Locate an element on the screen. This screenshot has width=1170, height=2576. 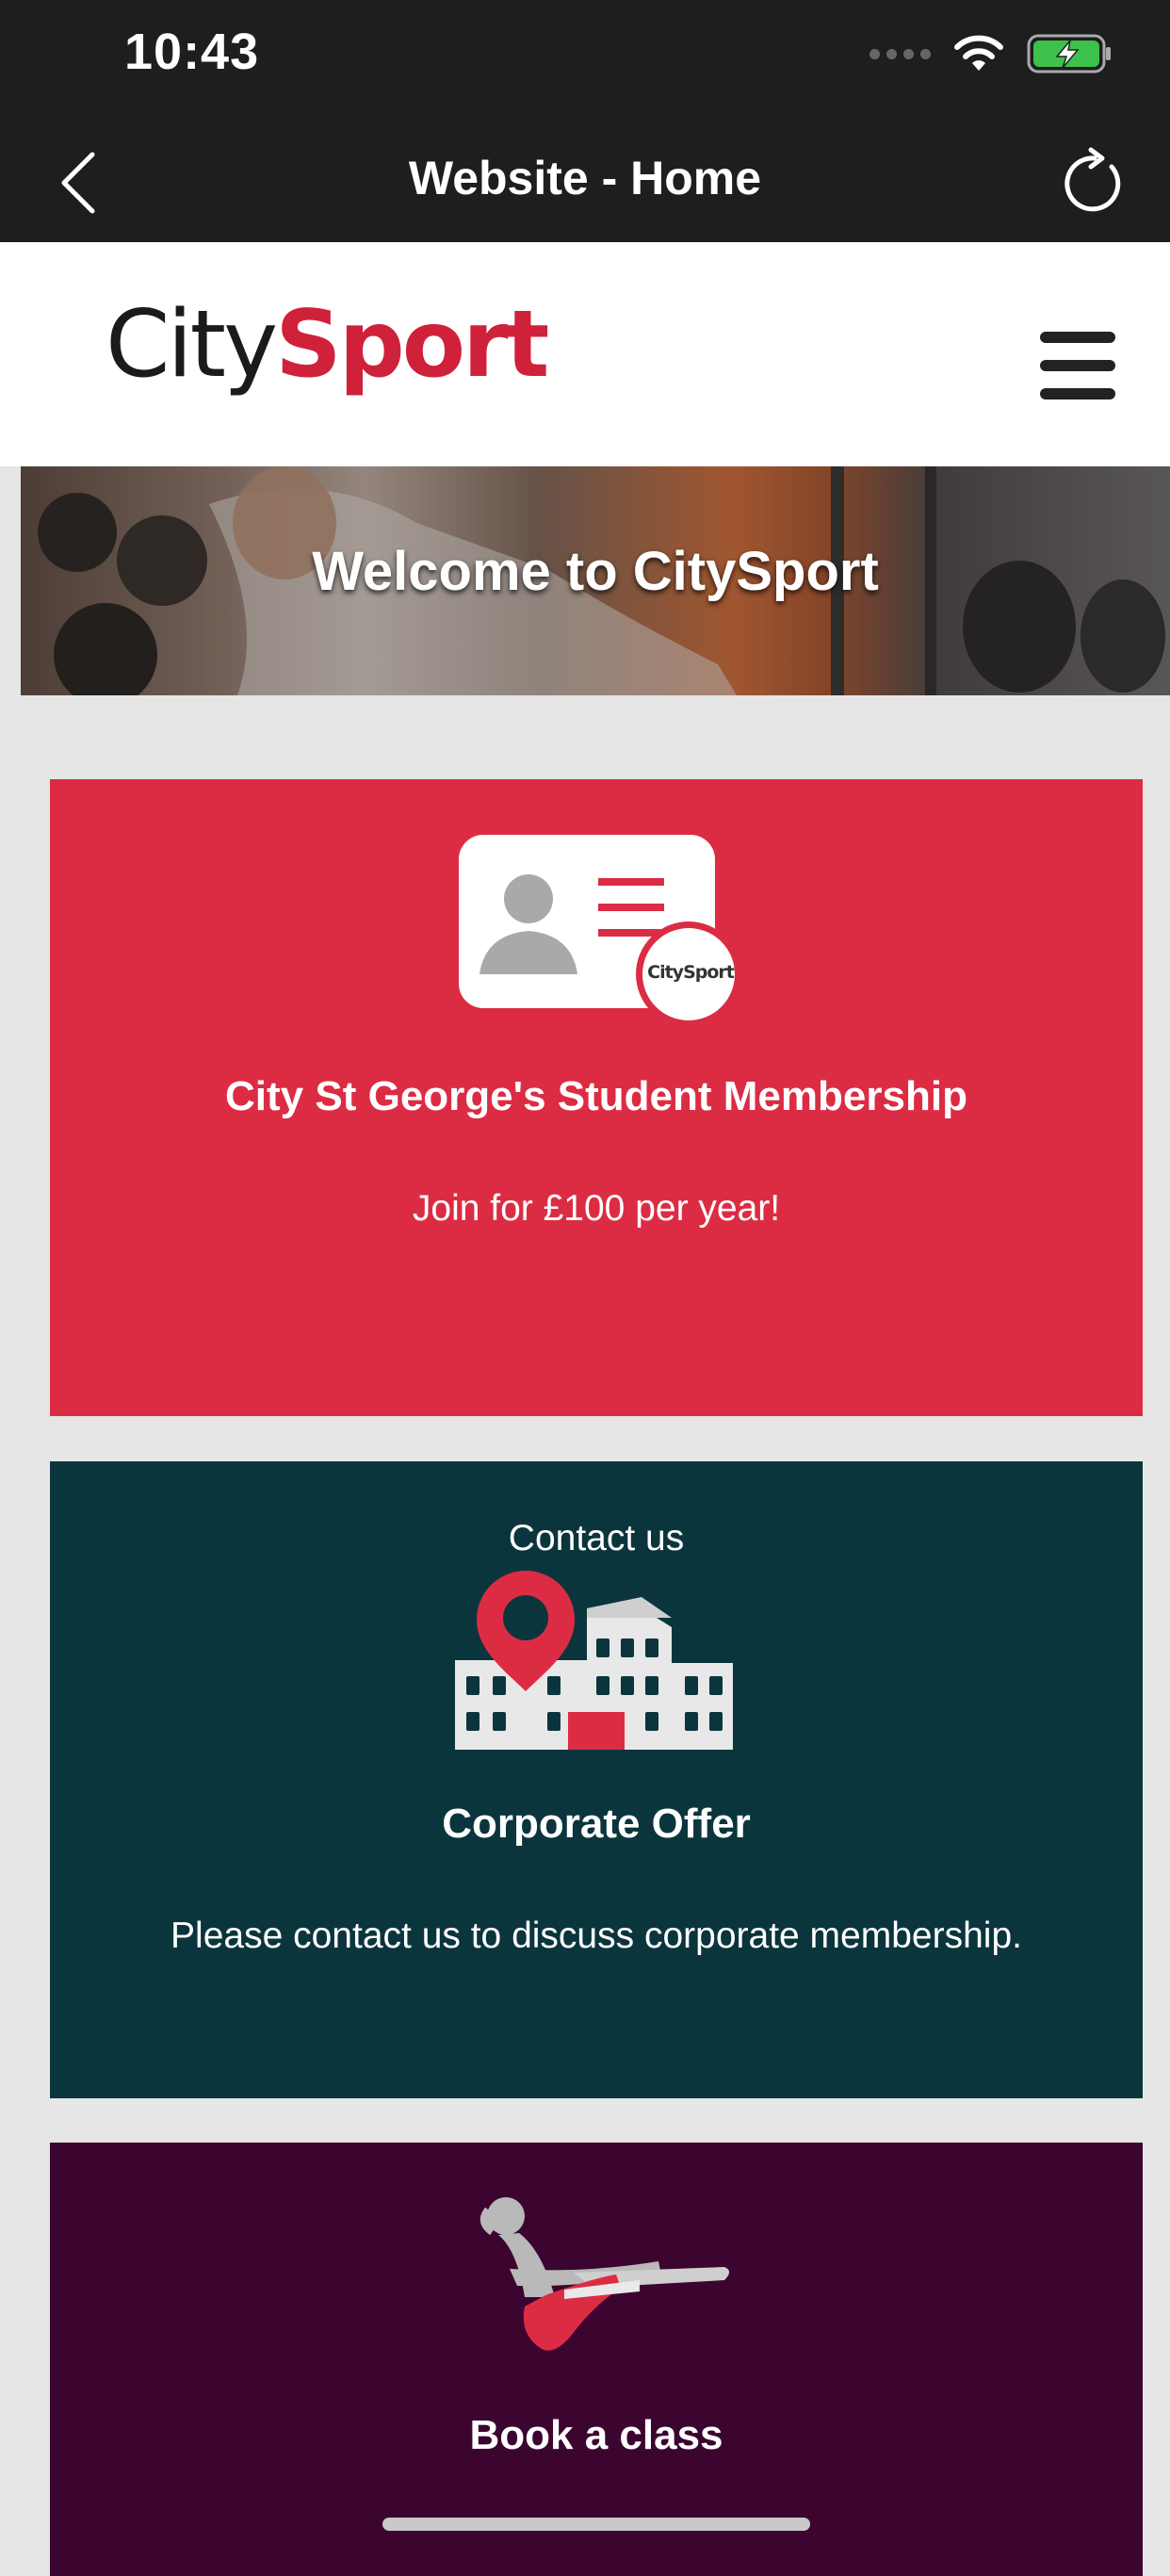
building-location-icon is located at coordinates (594, 1660).